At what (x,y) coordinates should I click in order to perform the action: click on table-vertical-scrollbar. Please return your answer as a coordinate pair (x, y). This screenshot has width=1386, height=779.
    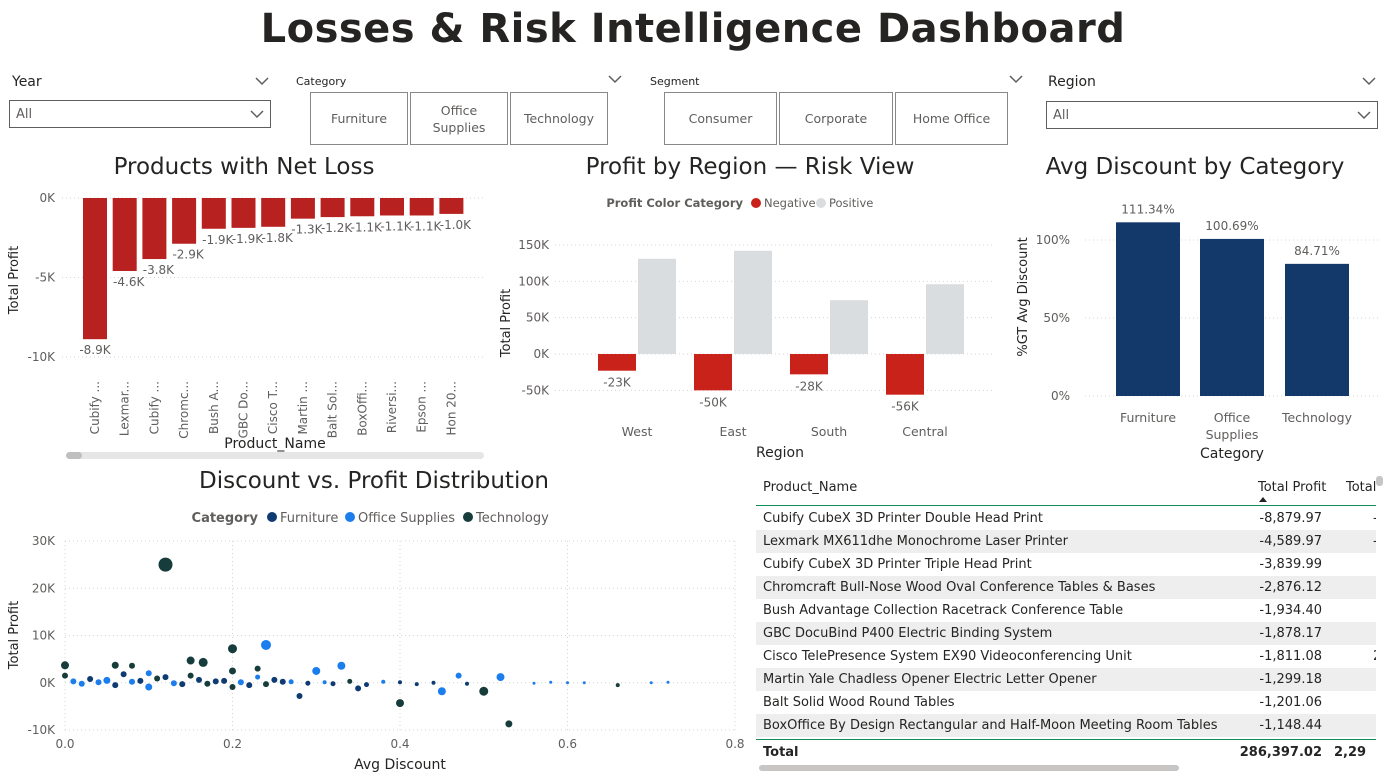
    Looking at the image, I should click on (1379, 481).